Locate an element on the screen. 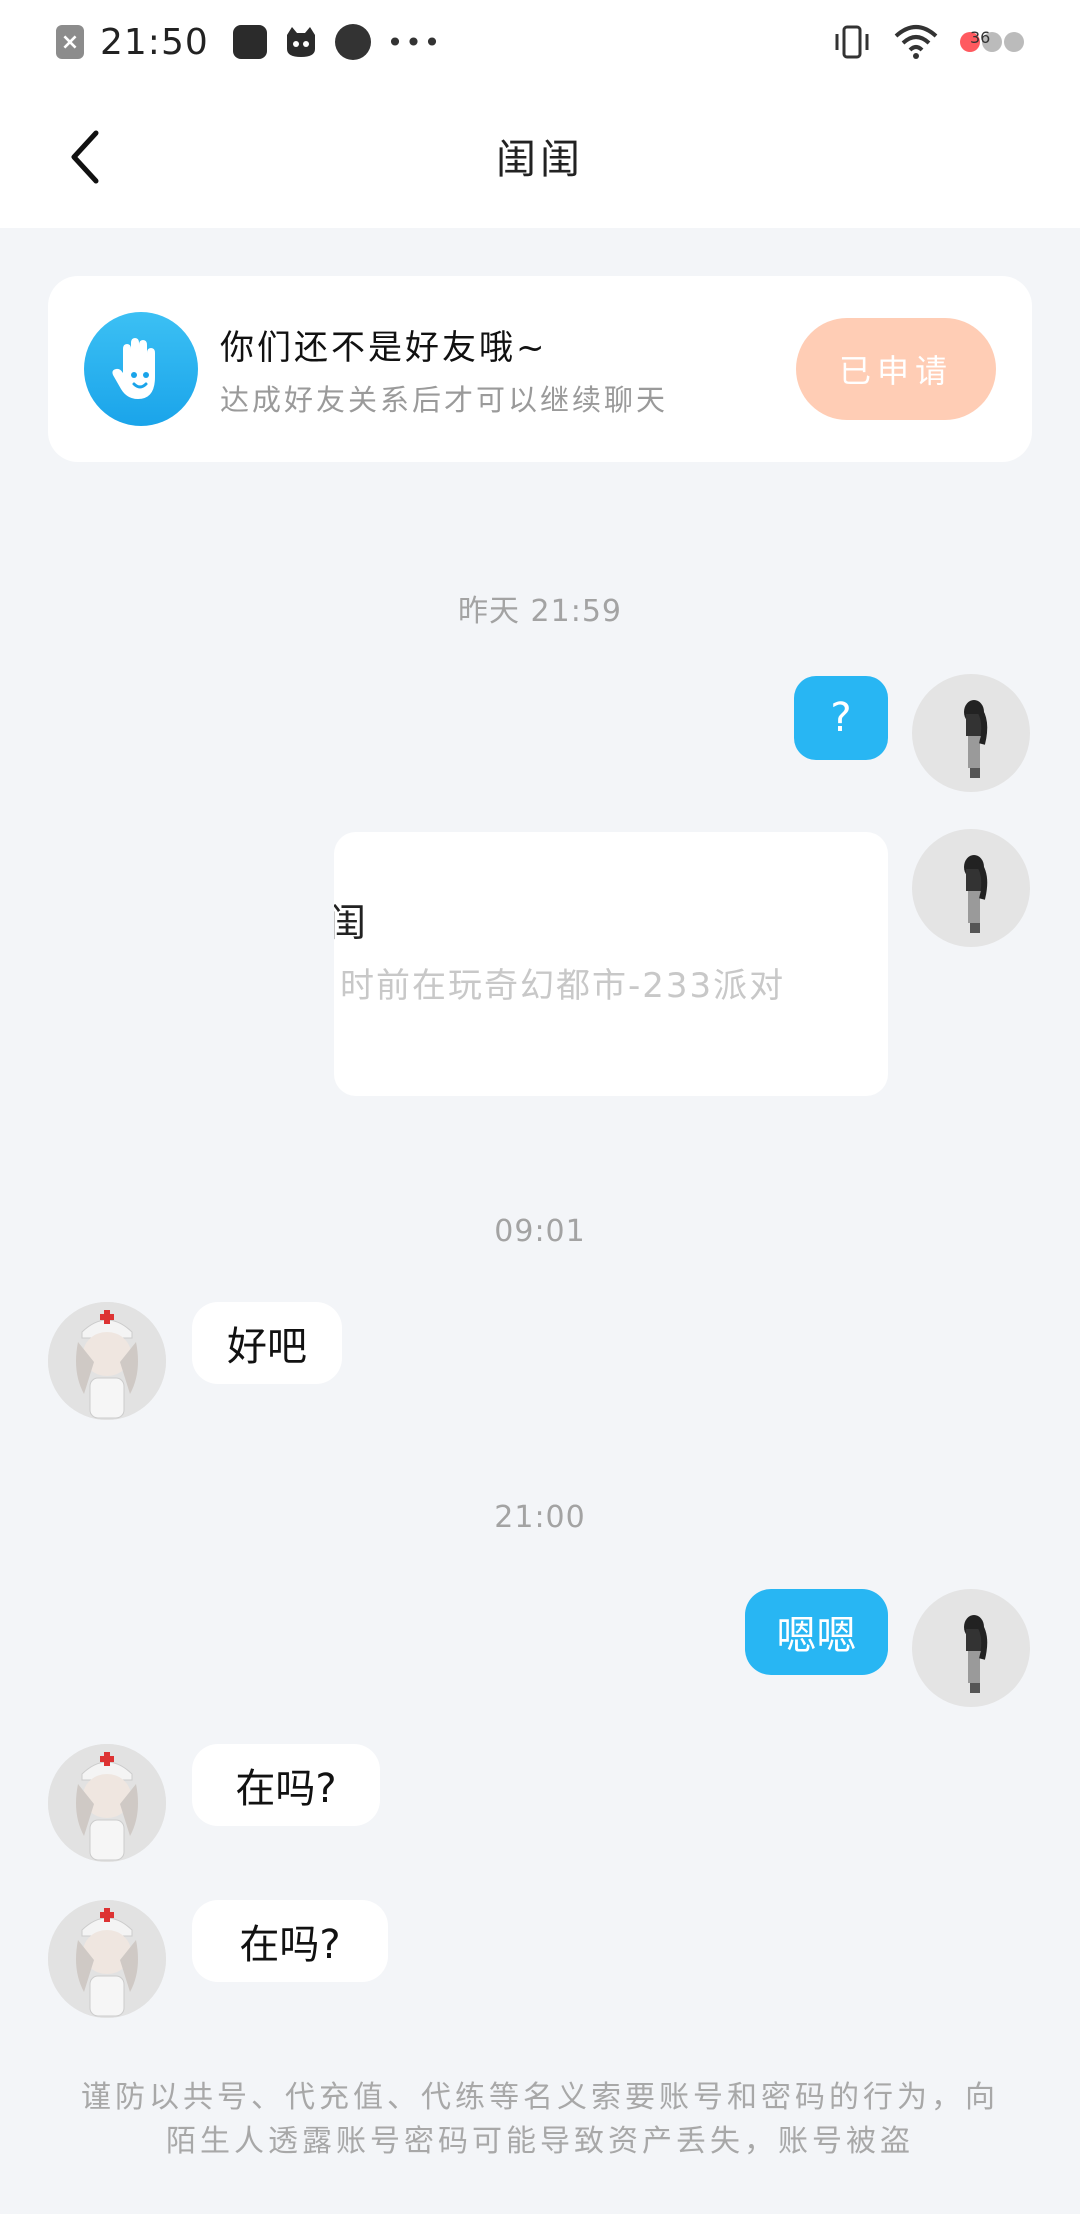 The height and width of the screenshot is (2214, 1080). shared-game-card: 闺 时前在玩奇幻都市-233派对 is located at coordinates (611, 964).